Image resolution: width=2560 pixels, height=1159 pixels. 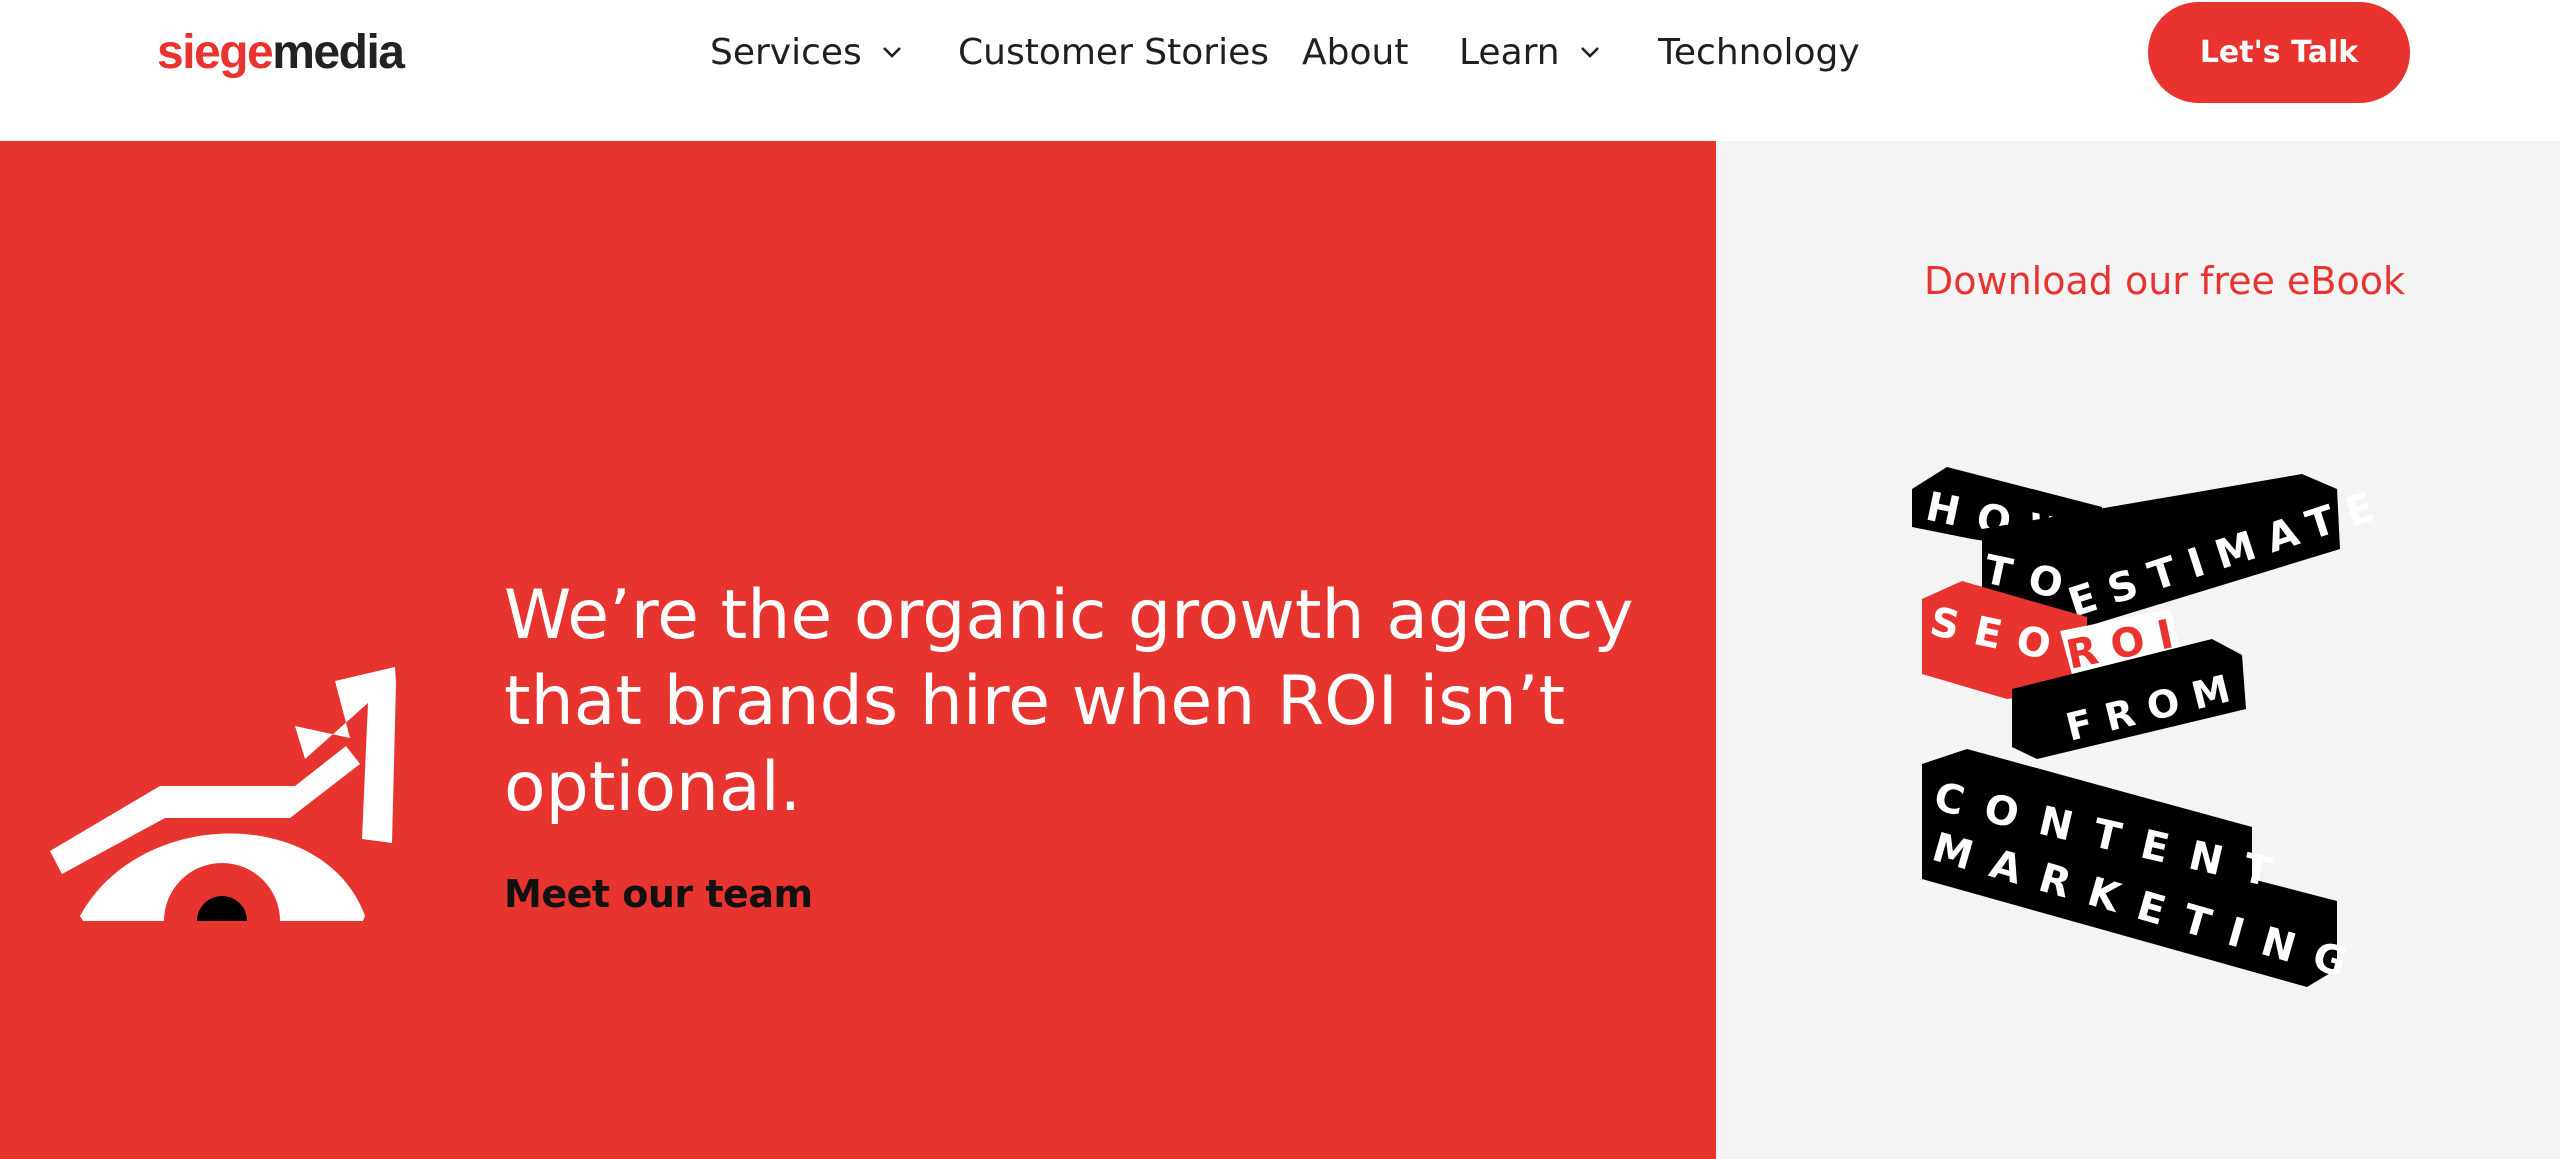 I want to click on nav-item-technology: Technology, so click(x=1759, y=52).